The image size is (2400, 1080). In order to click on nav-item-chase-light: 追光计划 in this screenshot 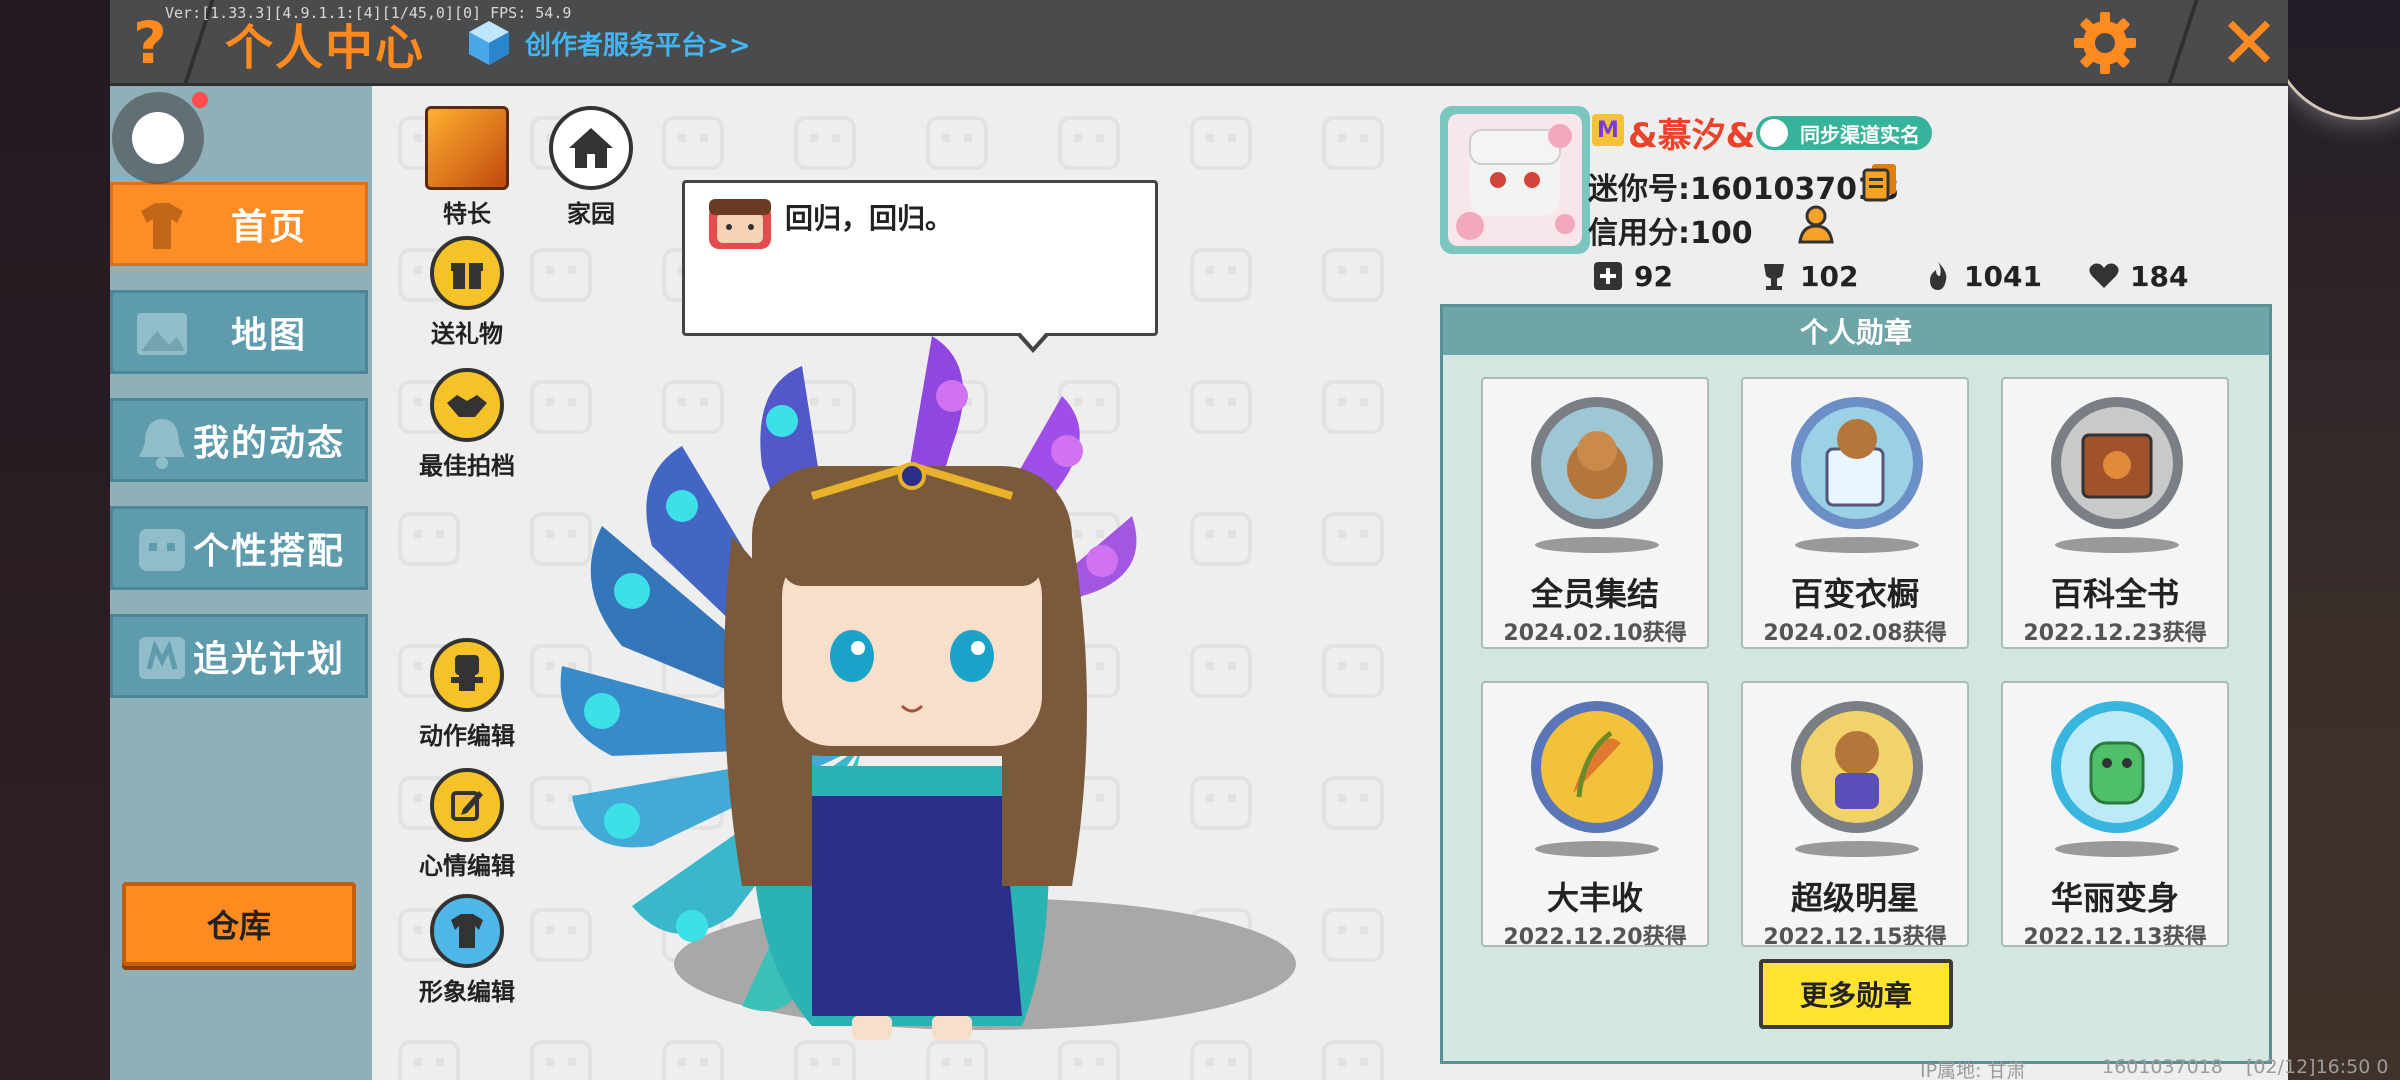, I will do `click(239, 656)`.